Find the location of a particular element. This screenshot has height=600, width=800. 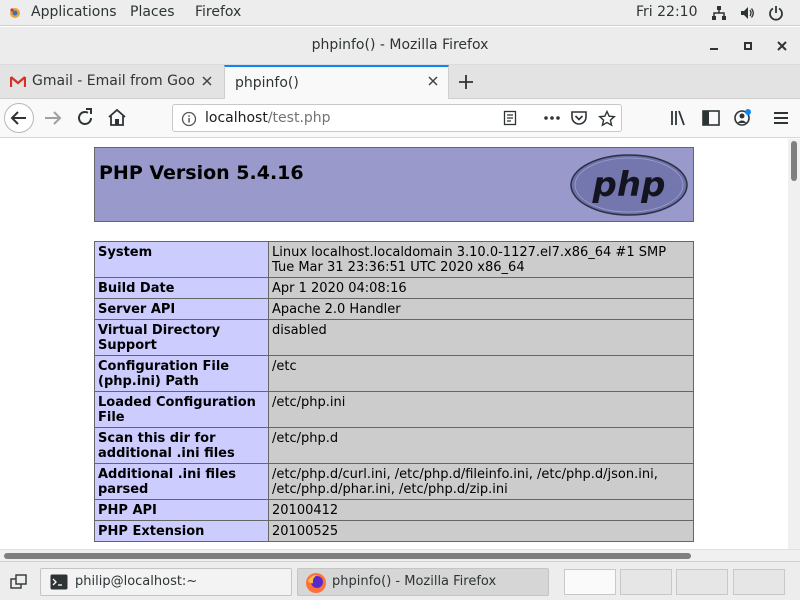

horizontal-scrollbar-thumb is located at coordinates (347, 556).